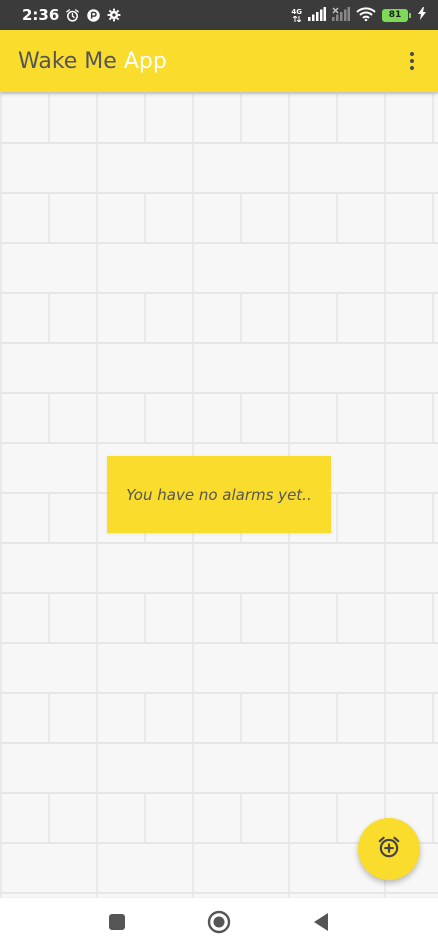 Image resolution: width=438 pixels, height=950 pixels. I want to click on battery-icon: 81, so click(396, 15).